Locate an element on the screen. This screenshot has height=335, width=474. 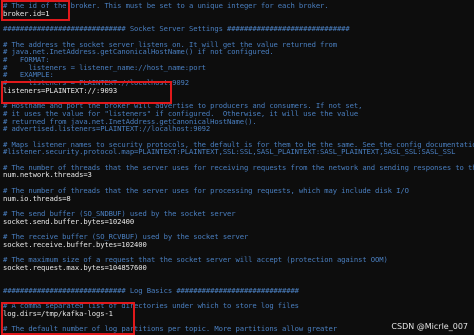
config-line: broker.id=1 is located at coordinates (26, 13).